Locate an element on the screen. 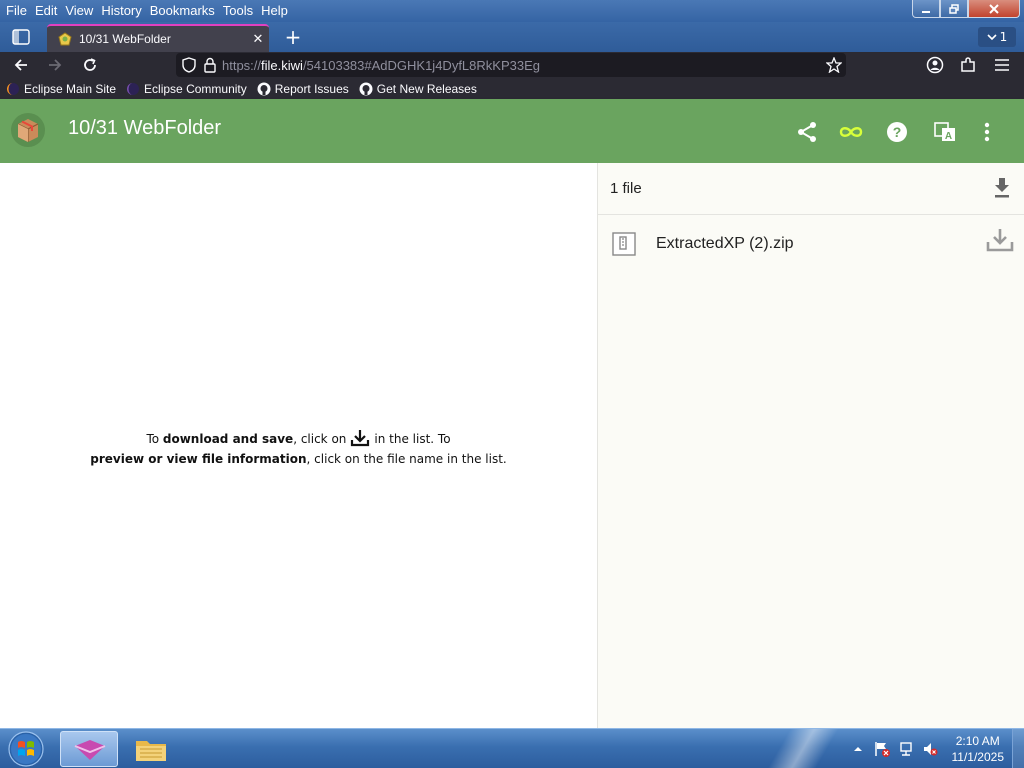 This screenshot has height=768, width=1024. forward-button is located at coordinates (55, 65).